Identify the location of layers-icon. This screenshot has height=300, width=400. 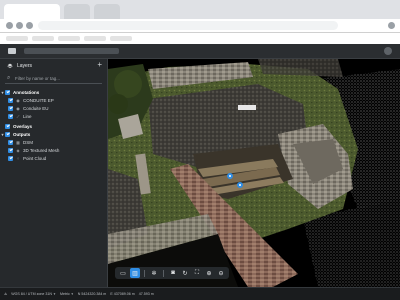
(10, 66).